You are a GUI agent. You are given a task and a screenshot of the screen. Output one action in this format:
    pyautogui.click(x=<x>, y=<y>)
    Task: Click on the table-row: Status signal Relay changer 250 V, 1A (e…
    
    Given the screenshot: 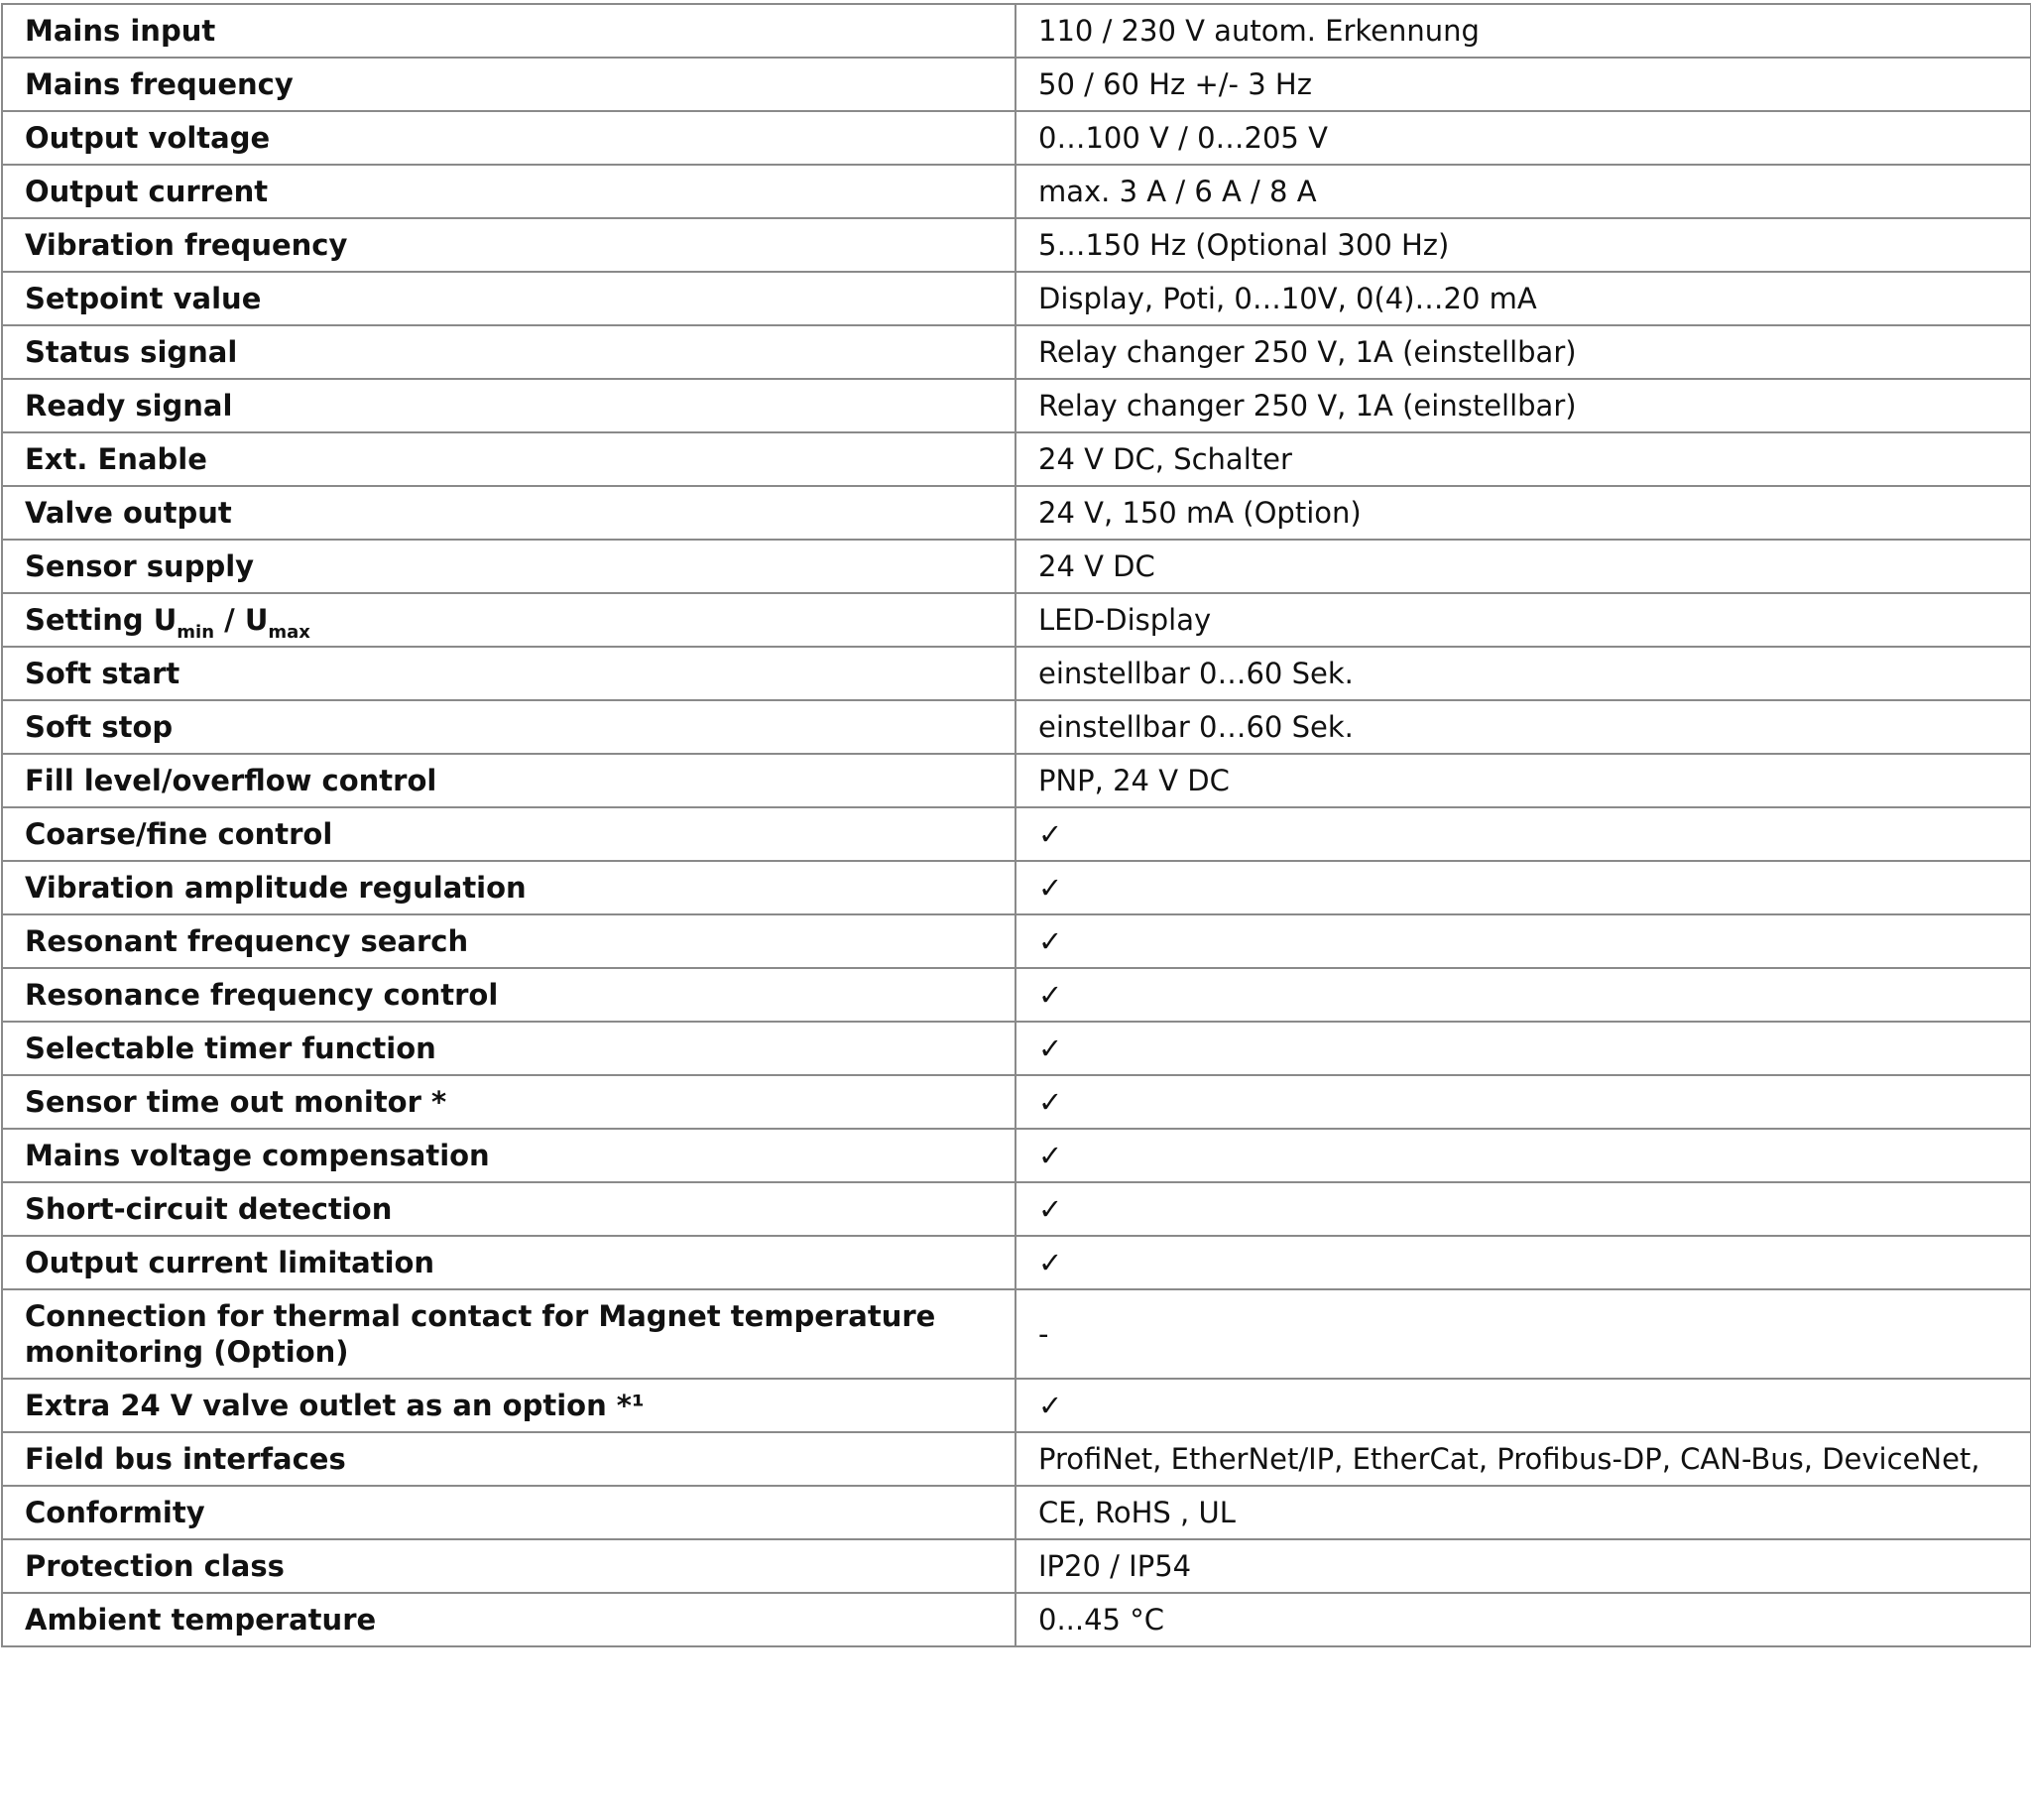 What is the action you would take?
    pyautogui.click(x=1016, y=352)
    